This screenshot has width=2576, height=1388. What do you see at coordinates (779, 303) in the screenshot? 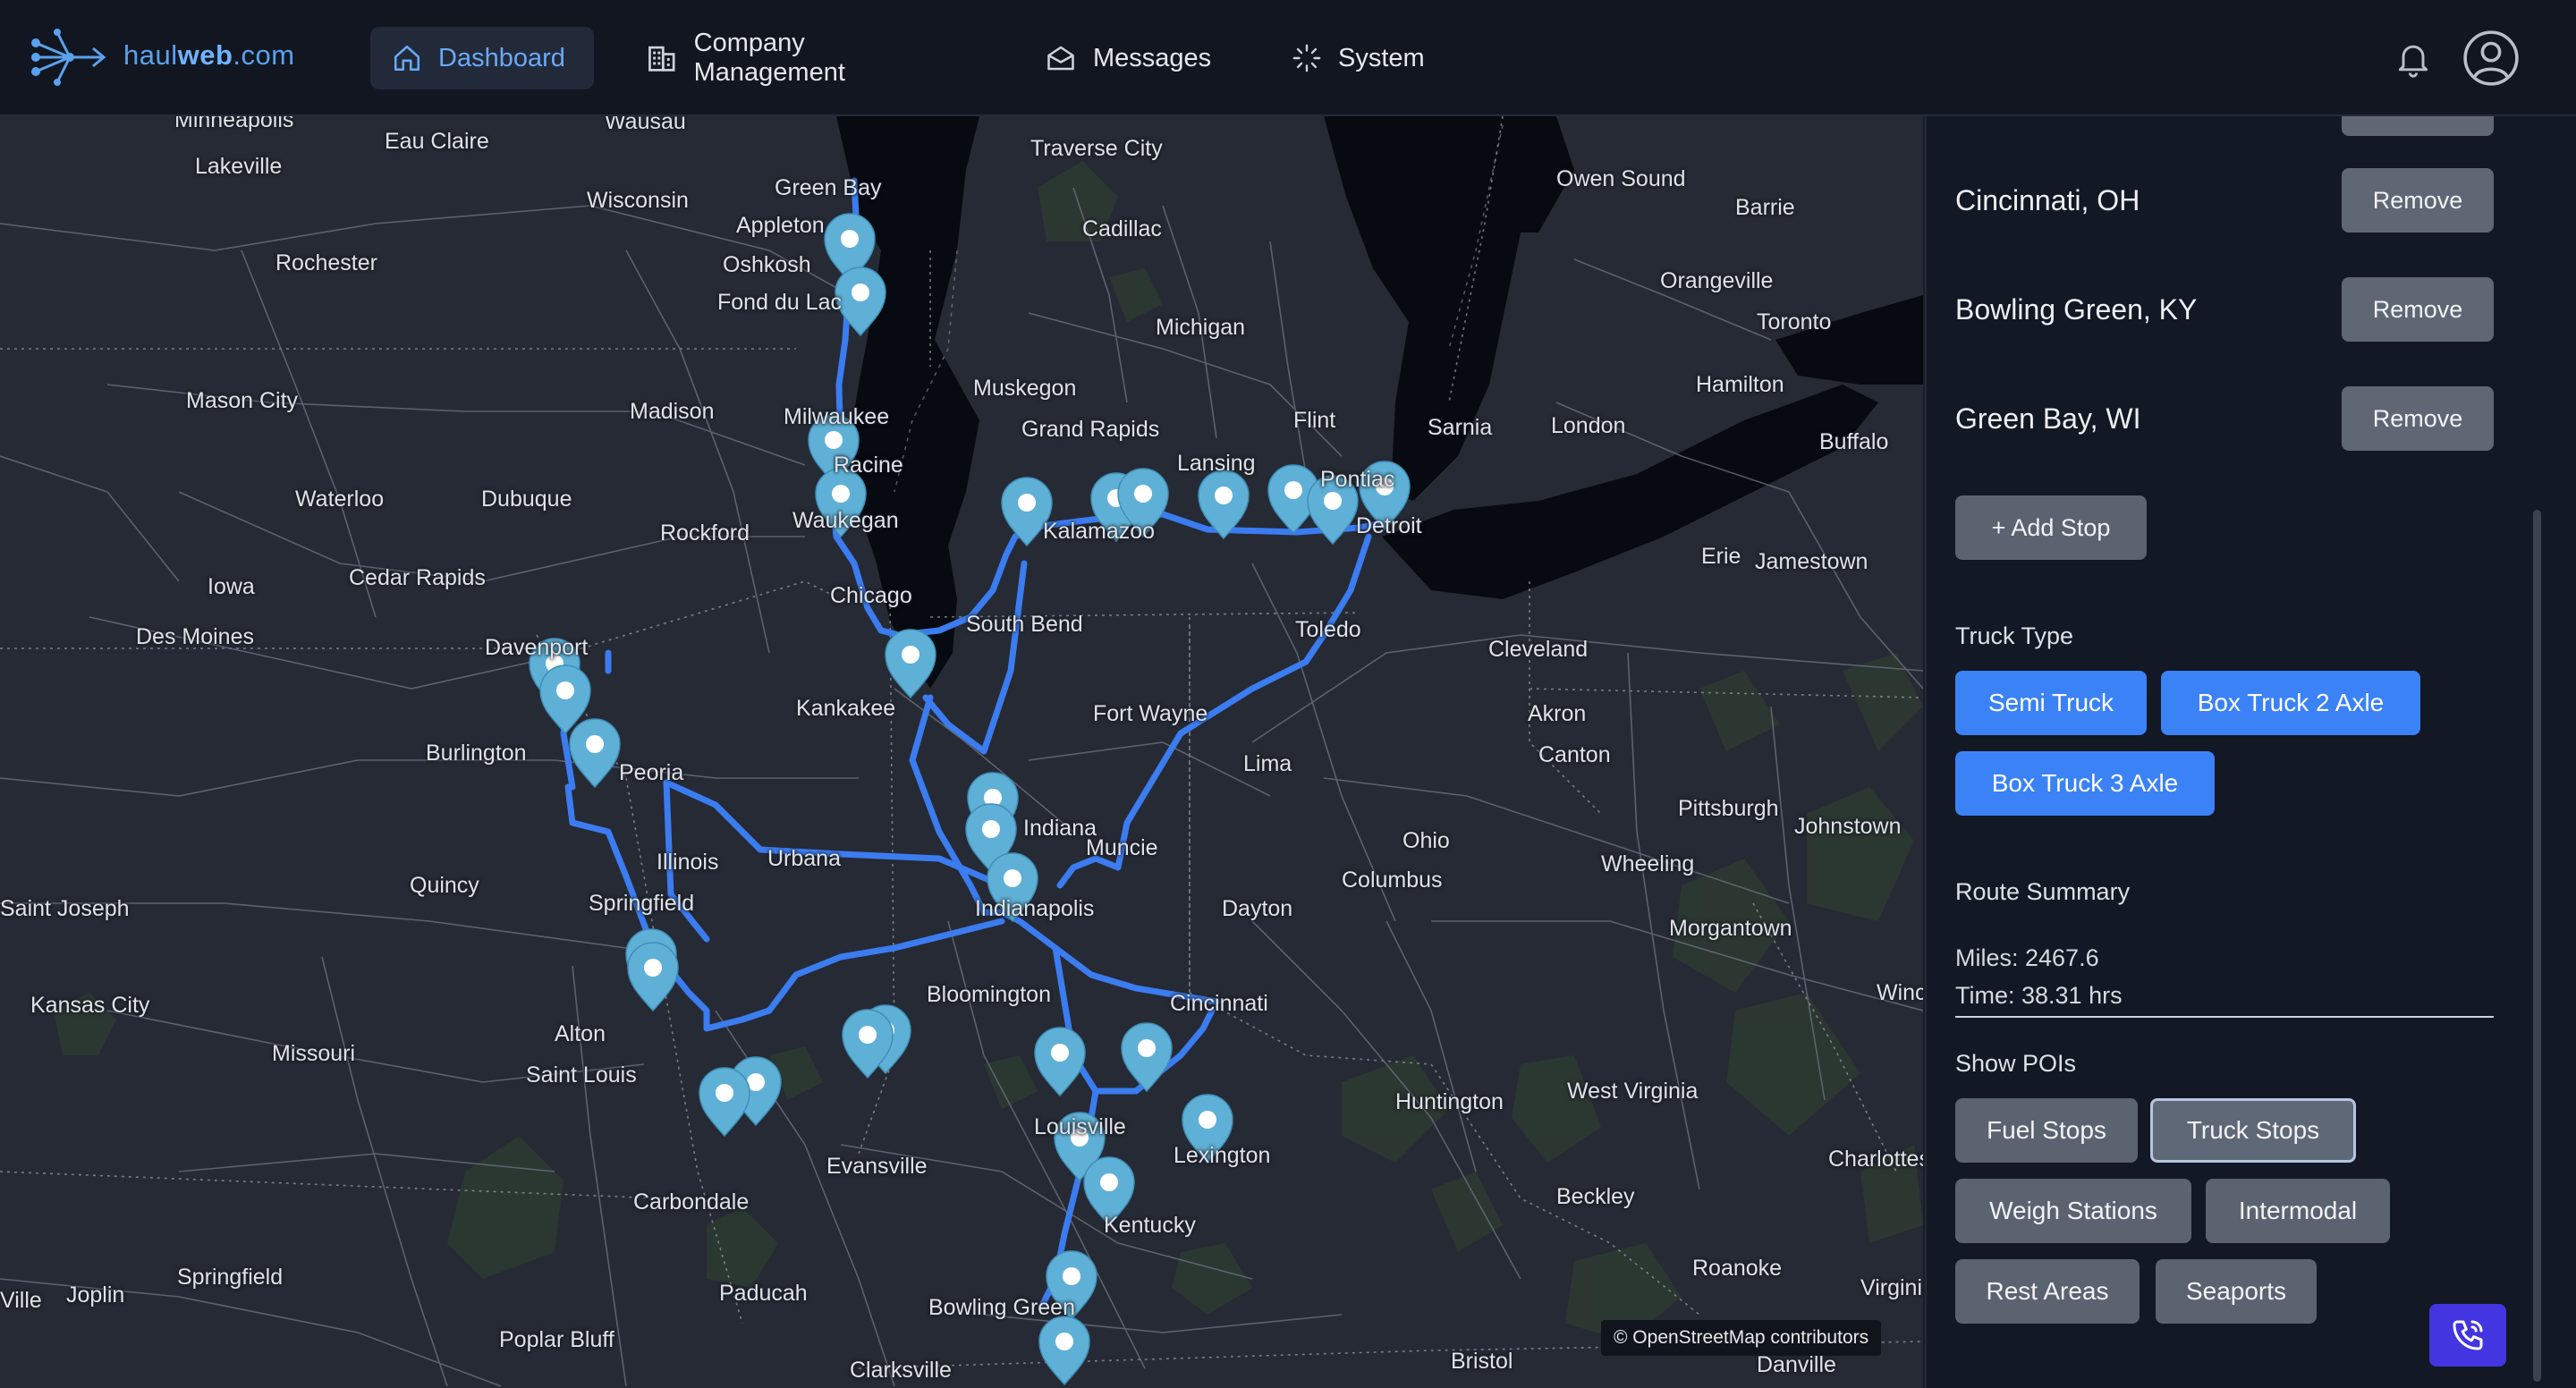
I see `city-label: Fond du Lac` at bounding box center [779, 303].